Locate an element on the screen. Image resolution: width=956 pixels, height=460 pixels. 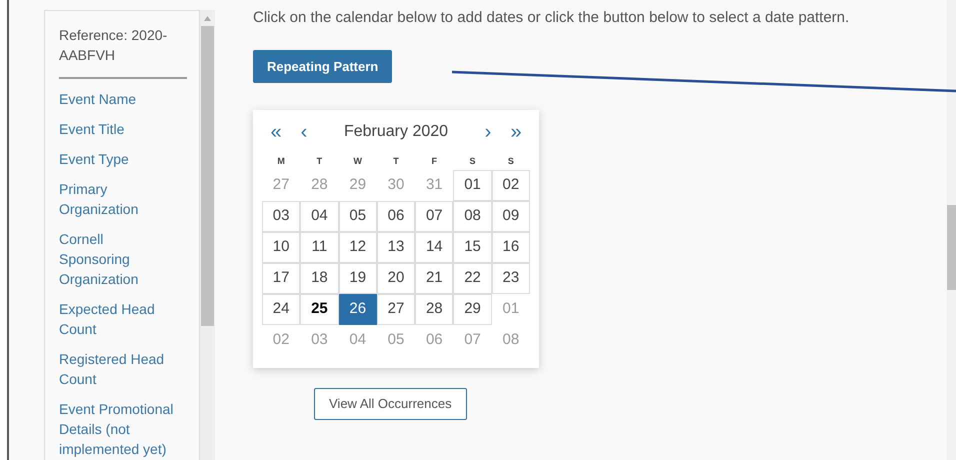
calendar-day: 02 is located at coordinates (511, 185).